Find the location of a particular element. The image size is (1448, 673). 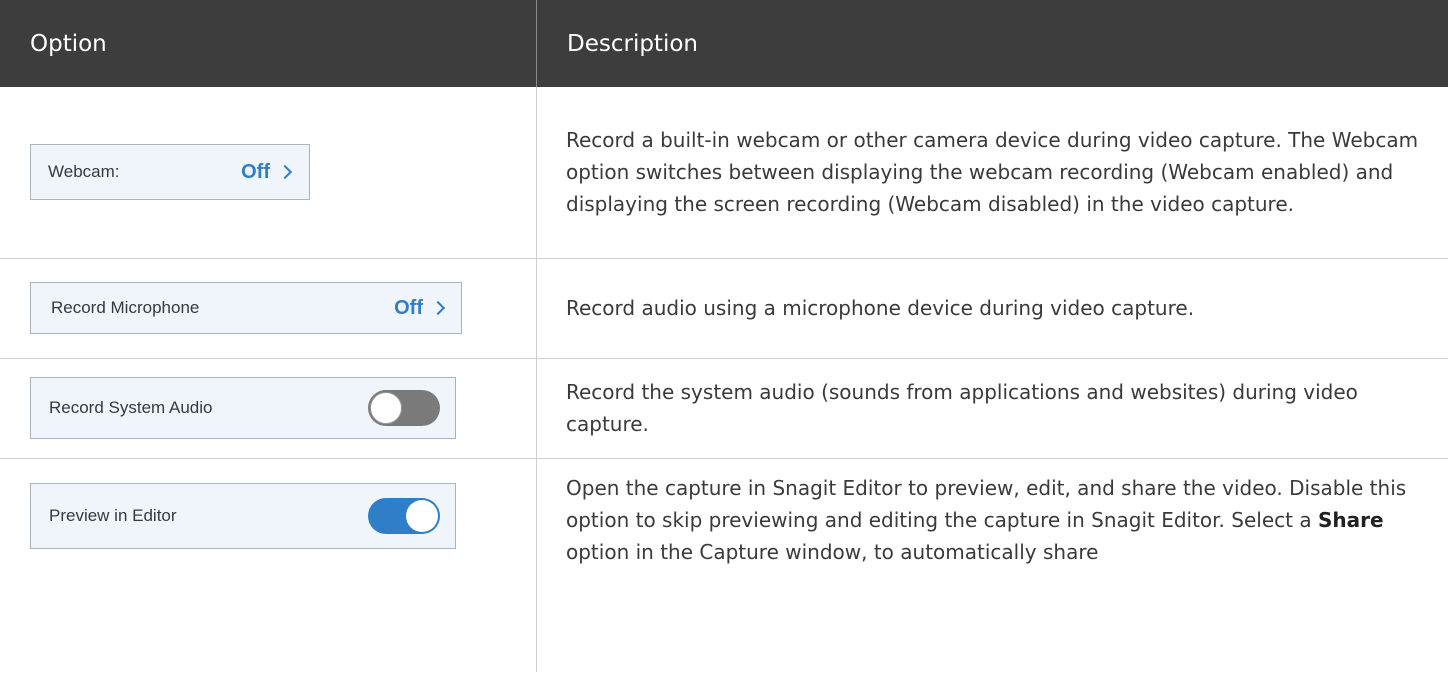

table-header-row: Option Description is located at coordinates (724, 43).